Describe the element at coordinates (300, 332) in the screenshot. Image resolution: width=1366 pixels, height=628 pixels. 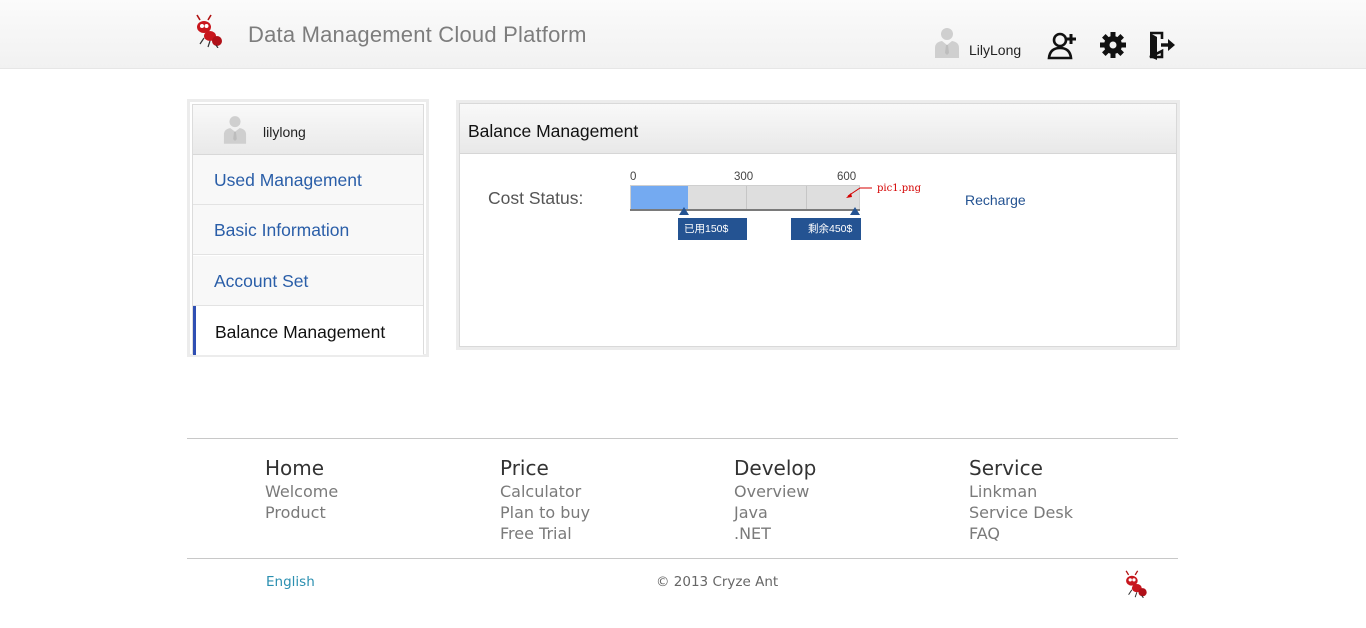
I see `sidebar-item-label: Balance Management` at that location.